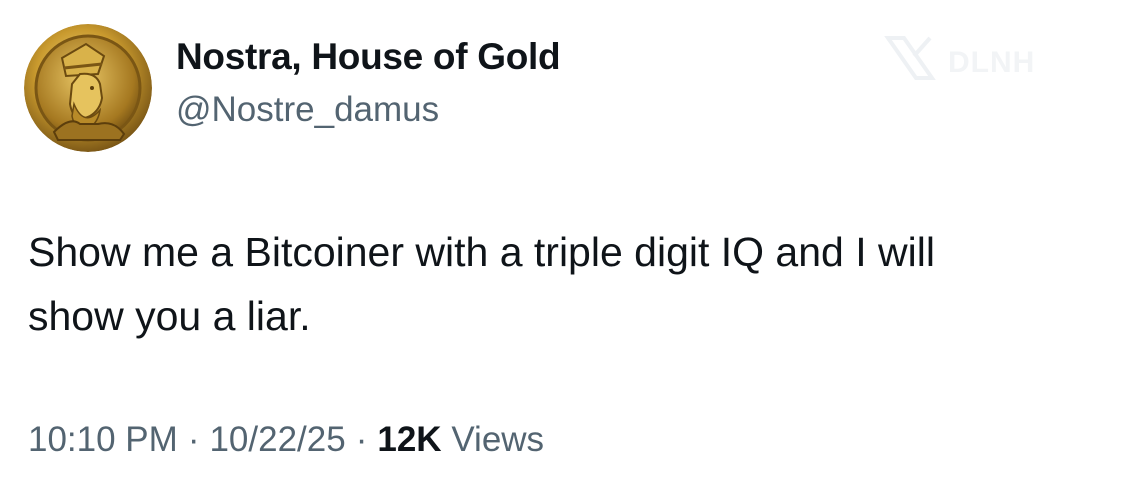 Image resolution: width=1125 pixels, height=486 pixels. What do you see at coordinates (169, 316) in the screenshot?
I see `tweet-text-line: show you a liar.` at bounding box center [169, 316].